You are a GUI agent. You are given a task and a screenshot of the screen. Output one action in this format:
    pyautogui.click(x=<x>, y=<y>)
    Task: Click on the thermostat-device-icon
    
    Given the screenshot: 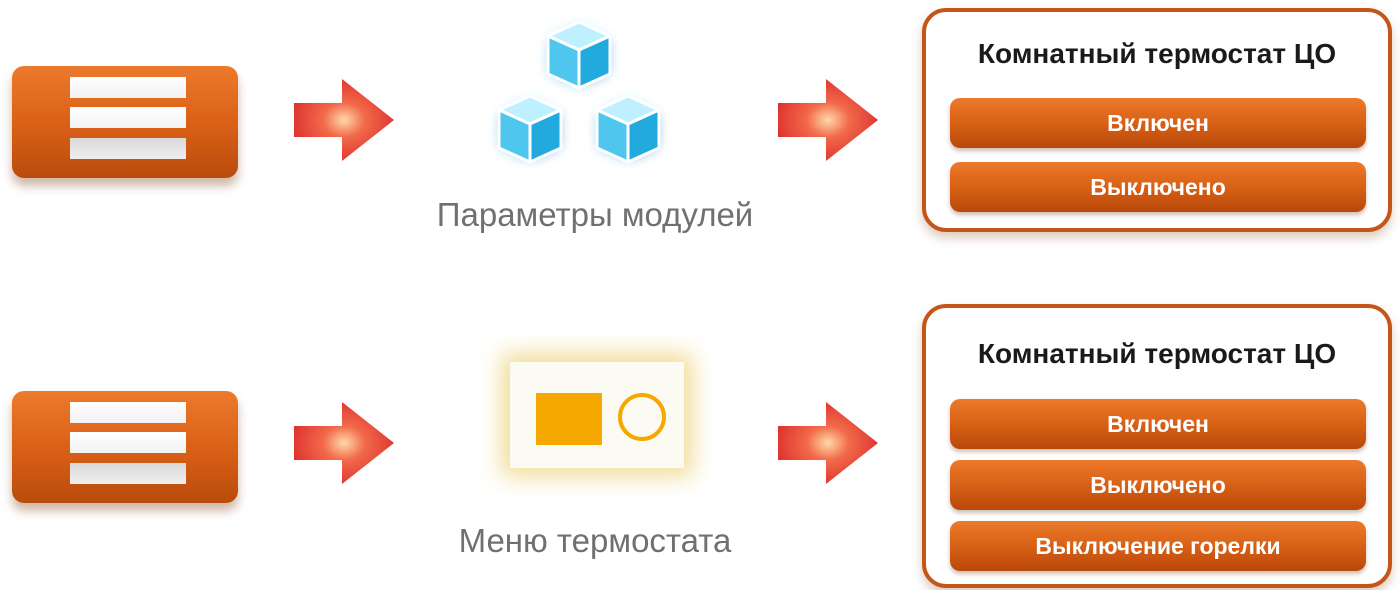 What is the action you would take?
    pyautogui.click(x=597, y=415)
    